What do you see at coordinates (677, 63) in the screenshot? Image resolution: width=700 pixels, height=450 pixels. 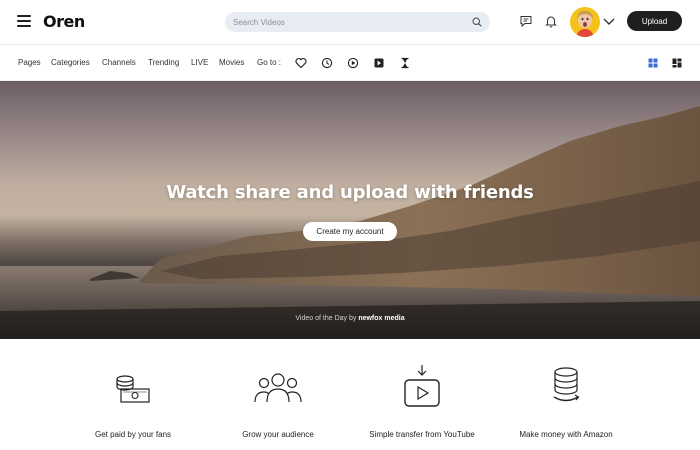 I see `masonry-view-icon` at bounding box center [677, 63].